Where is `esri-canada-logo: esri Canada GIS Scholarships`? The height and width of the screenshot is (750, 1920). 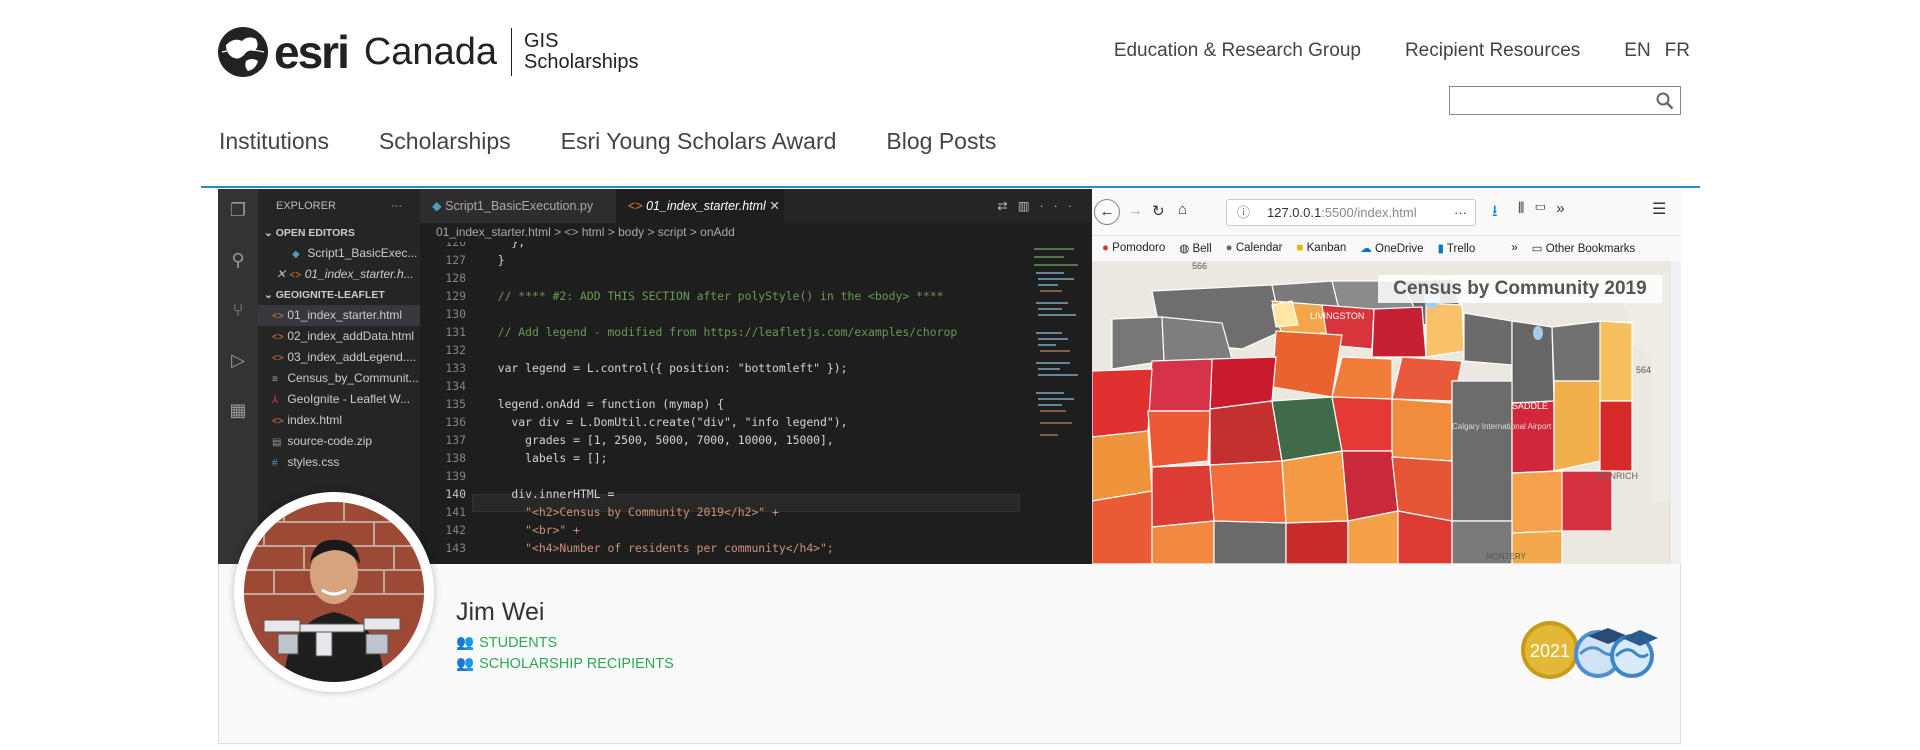 esri-canada-logo: esri Canada GIS Scholarships is located at coordinates (428, 52).